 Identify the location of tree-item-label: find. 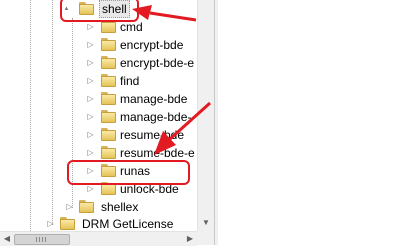
(130, 81).